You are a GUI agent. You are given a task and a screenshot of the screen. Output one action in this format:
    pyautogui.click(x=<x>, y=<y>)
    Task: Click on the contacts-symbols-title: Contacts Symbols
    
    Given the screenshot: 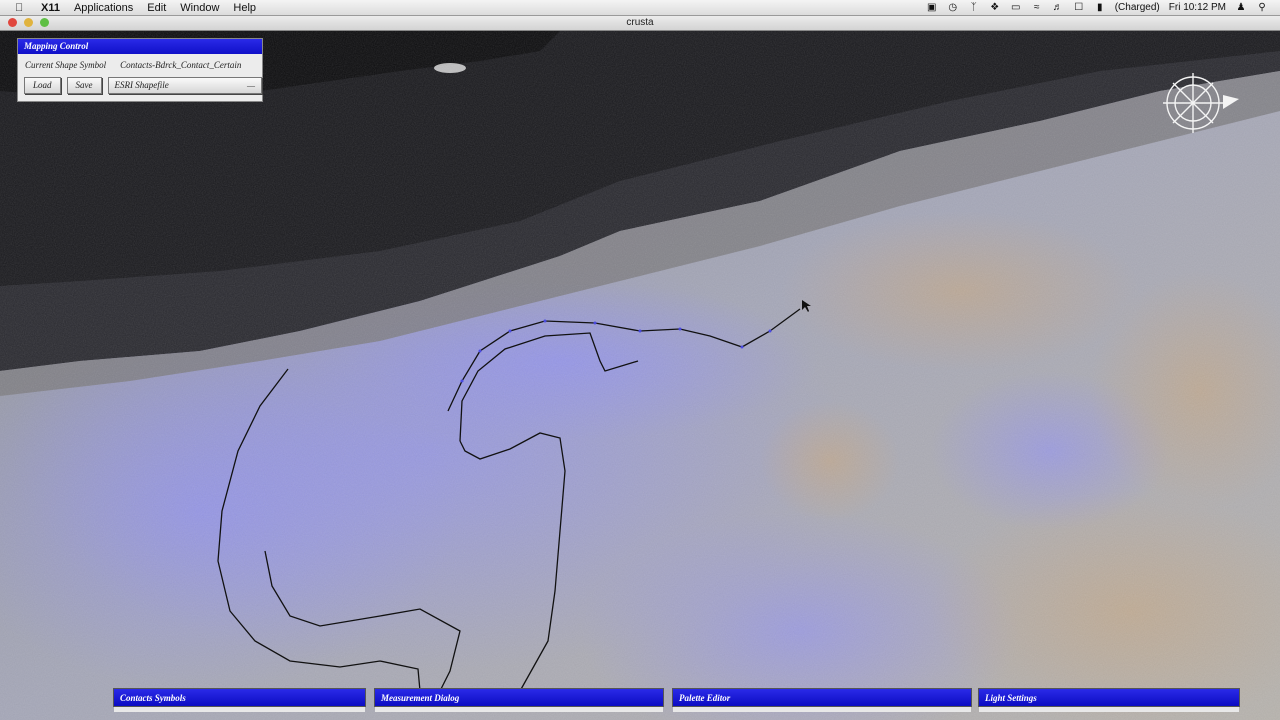 What is the action you would take?
    pyautogui.click(x=153, y=698)
    